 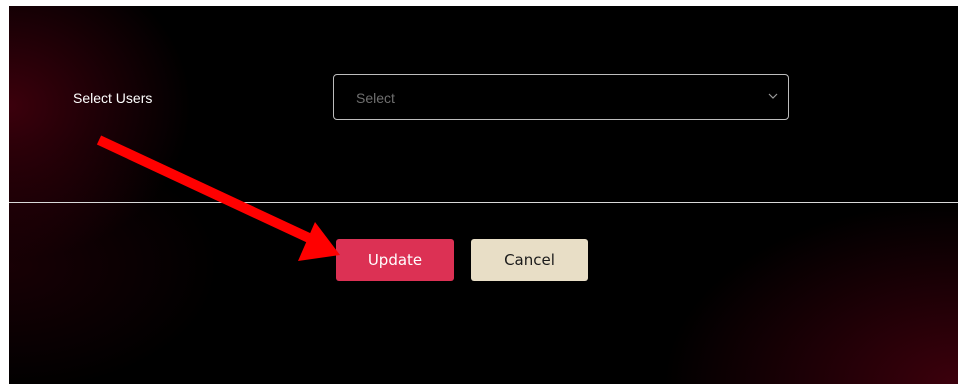 I want to click on red-arrow-annotation-icon, so click(x=218, y=198).